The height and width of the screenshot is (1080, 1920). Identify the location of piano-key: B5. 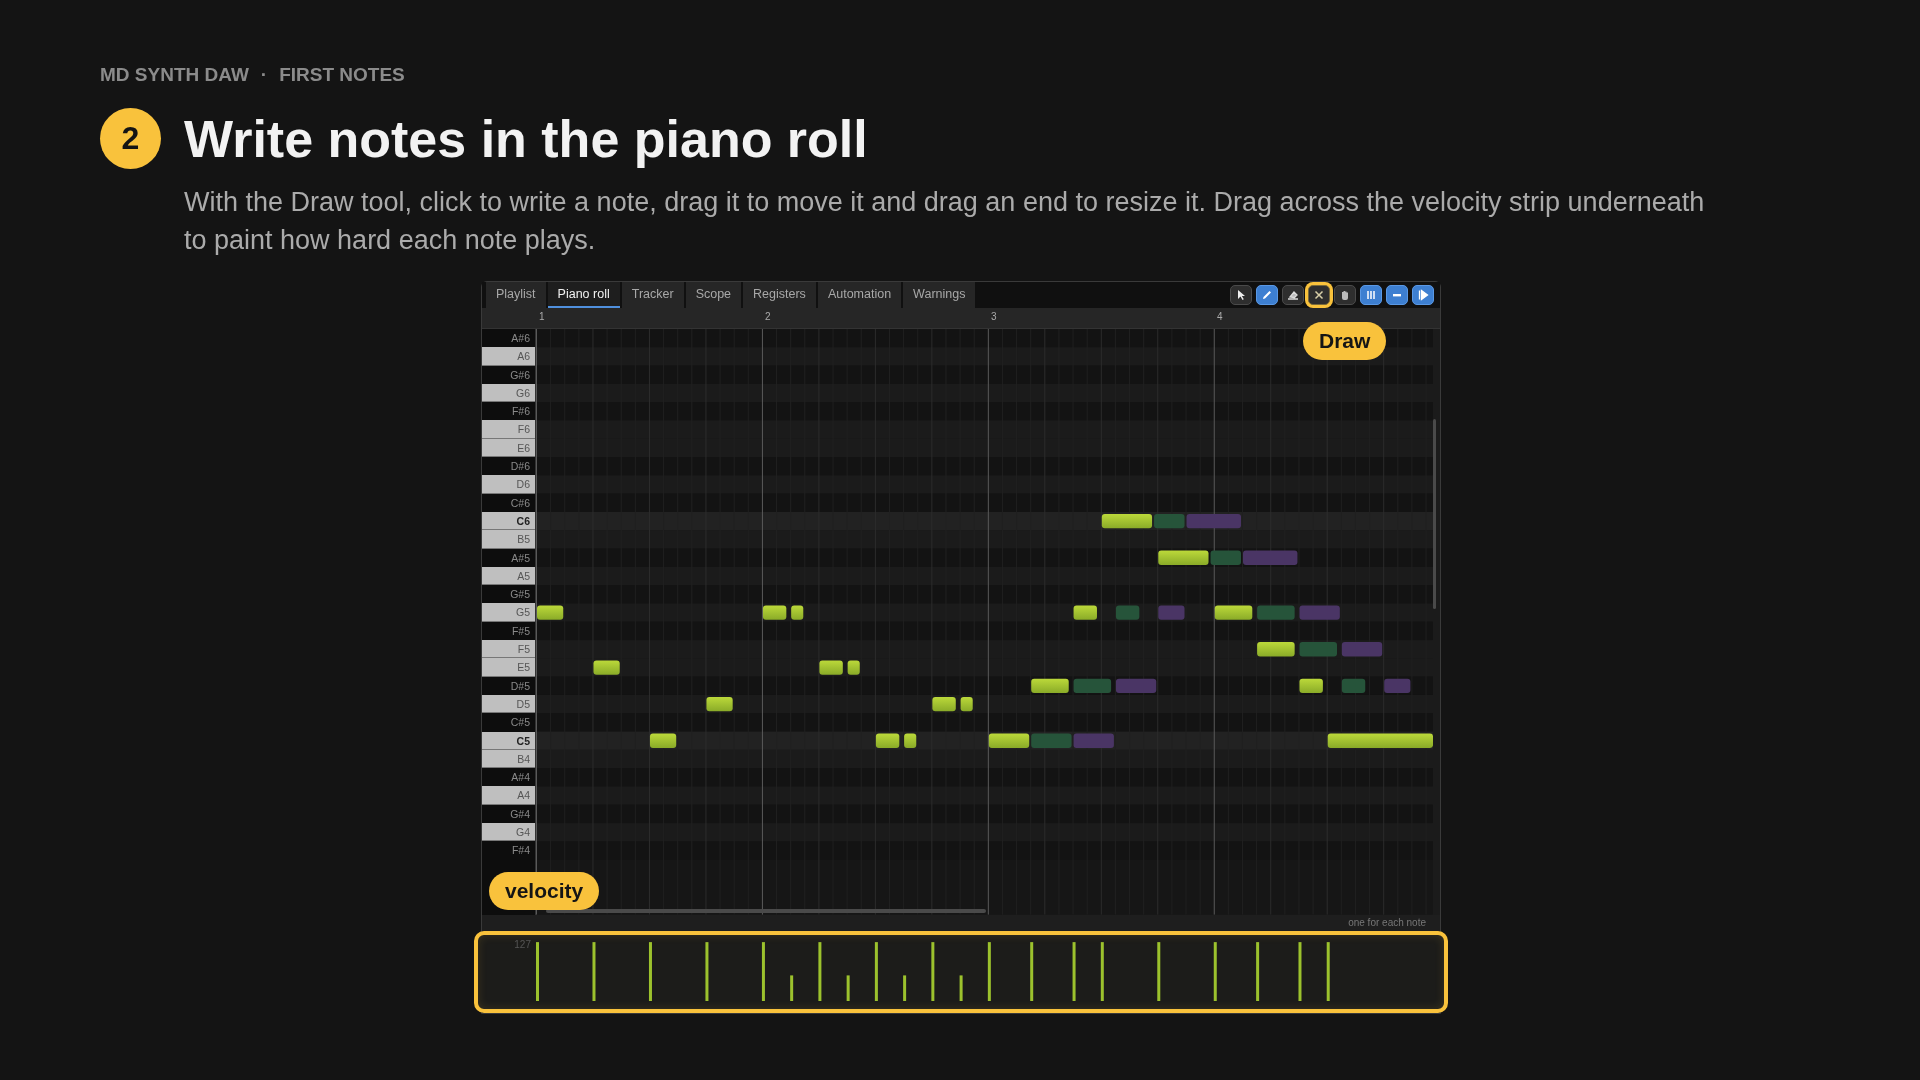
(508, 539).